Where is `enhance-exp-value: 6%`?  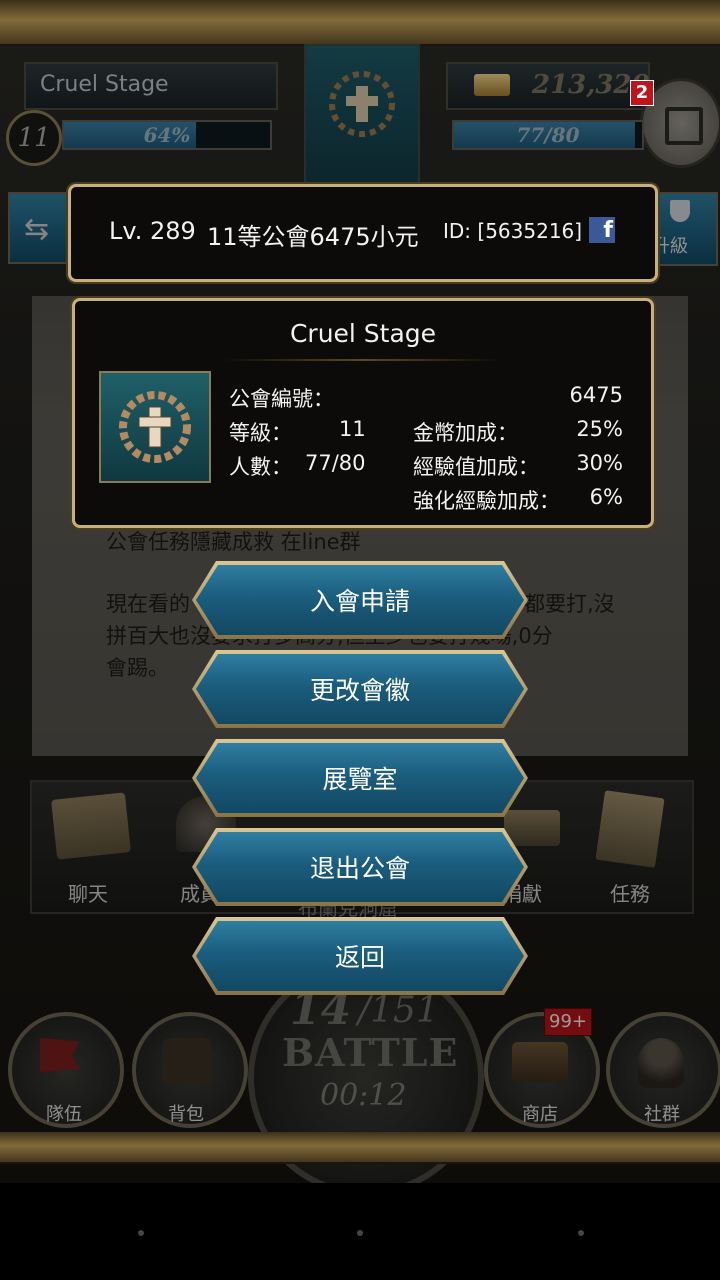 enhance-exp-value: 6% is located at coordinates (606, 497).